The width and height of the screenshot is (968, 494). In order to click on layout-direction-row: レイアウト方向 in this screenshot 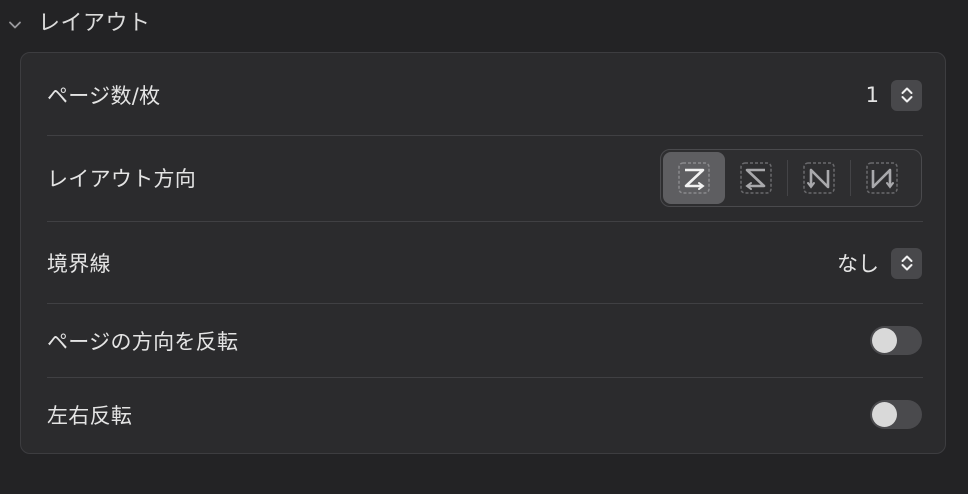, I will do `click(484, 178)`.